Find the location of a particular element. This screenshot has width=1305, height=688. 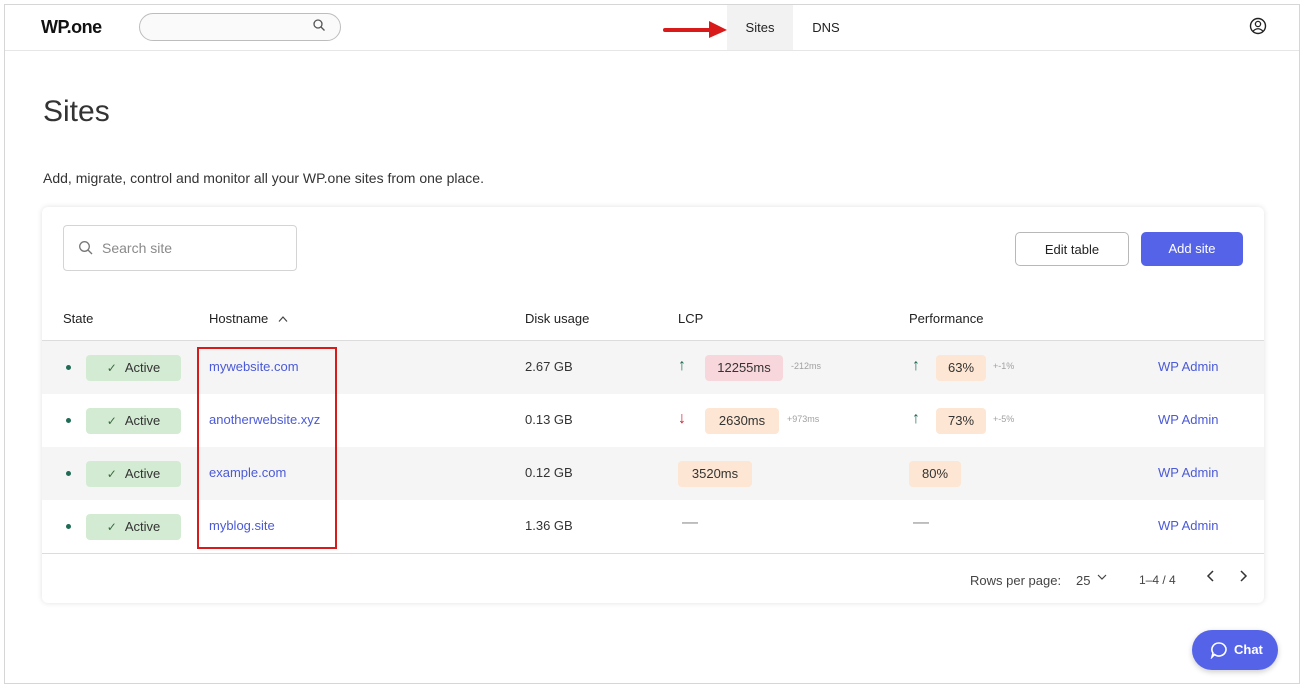

lcp-delta: -212ms is located at coordinates (806, 366).